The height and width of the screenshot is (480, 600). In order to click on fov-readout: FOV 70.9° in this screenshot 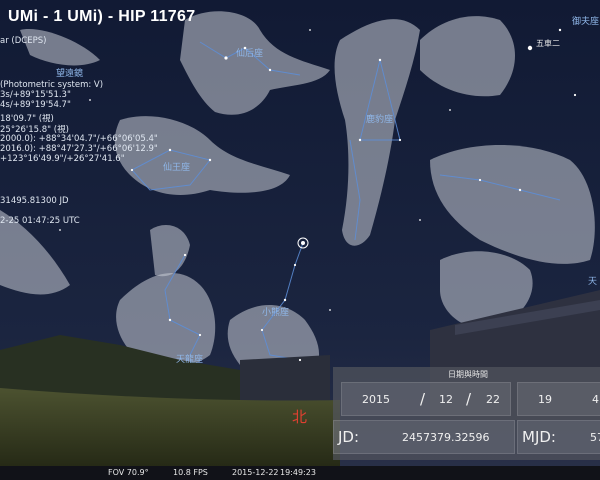, I will do `click(128, 472)`.